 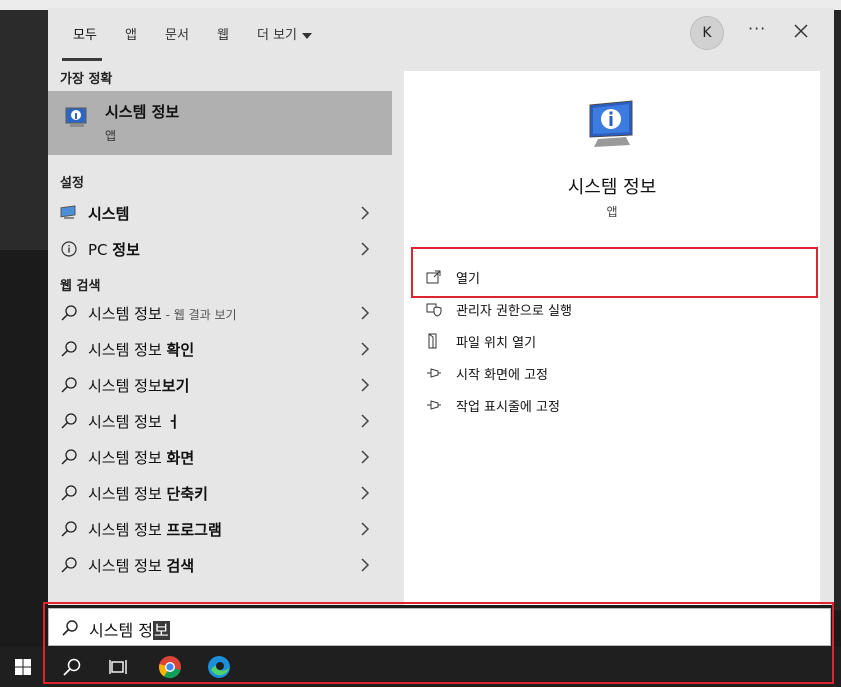 I want to click on web-search-heading: 웹 검색, so click(x=80, y=286).